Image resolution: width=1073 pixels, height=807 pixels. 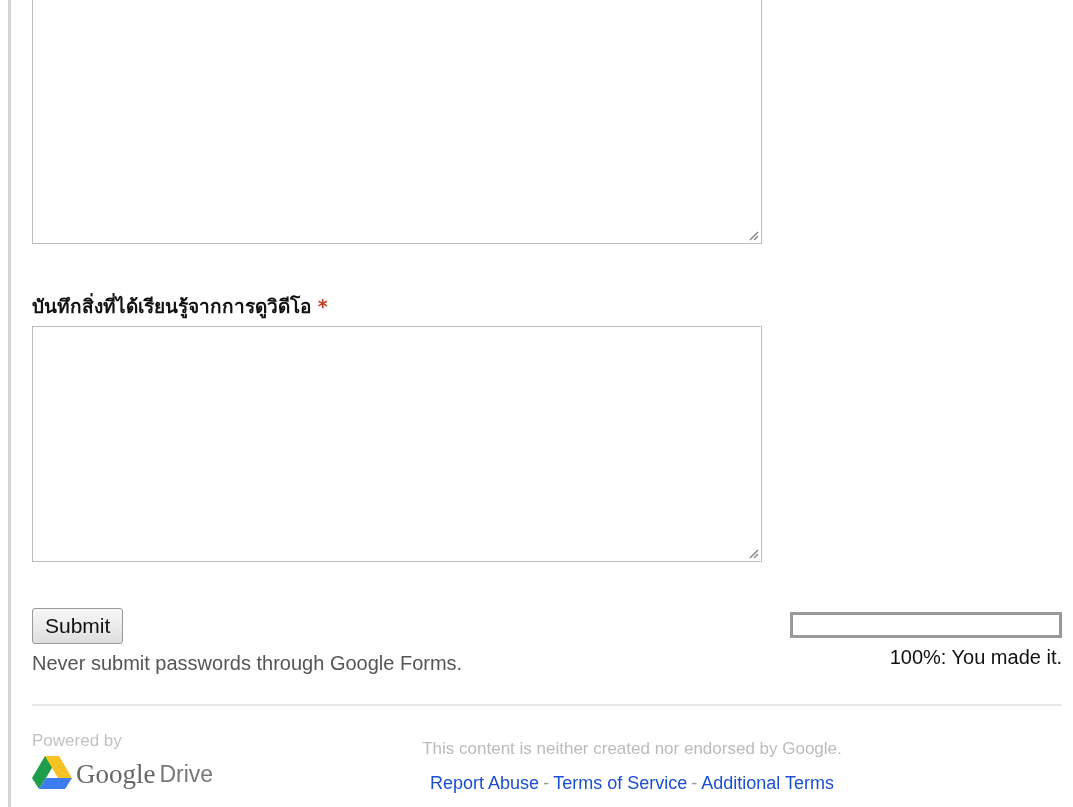 I want to click on question-label: บันทึกสิ่งที่ได้เรียนรู้จากการดูวิดีโอ *, so click(x=180, y=306).